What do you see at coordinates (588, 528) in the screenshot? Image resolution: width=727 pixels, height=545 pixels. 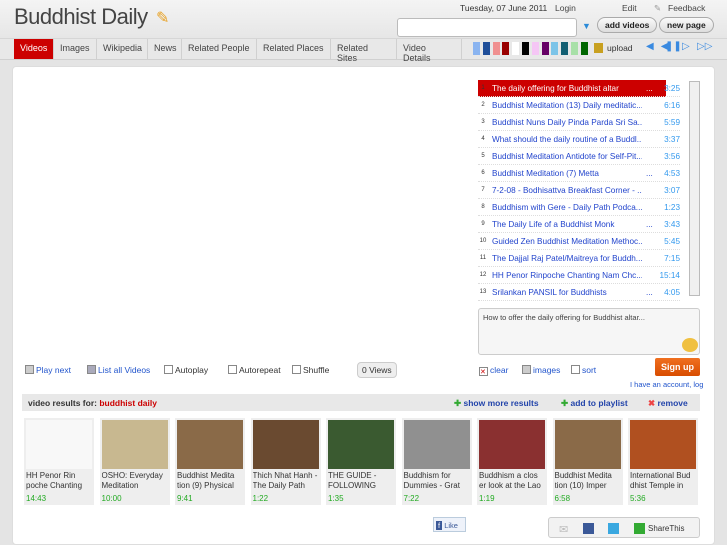 I see `facebook-icon` at bounding box center [588, 528].